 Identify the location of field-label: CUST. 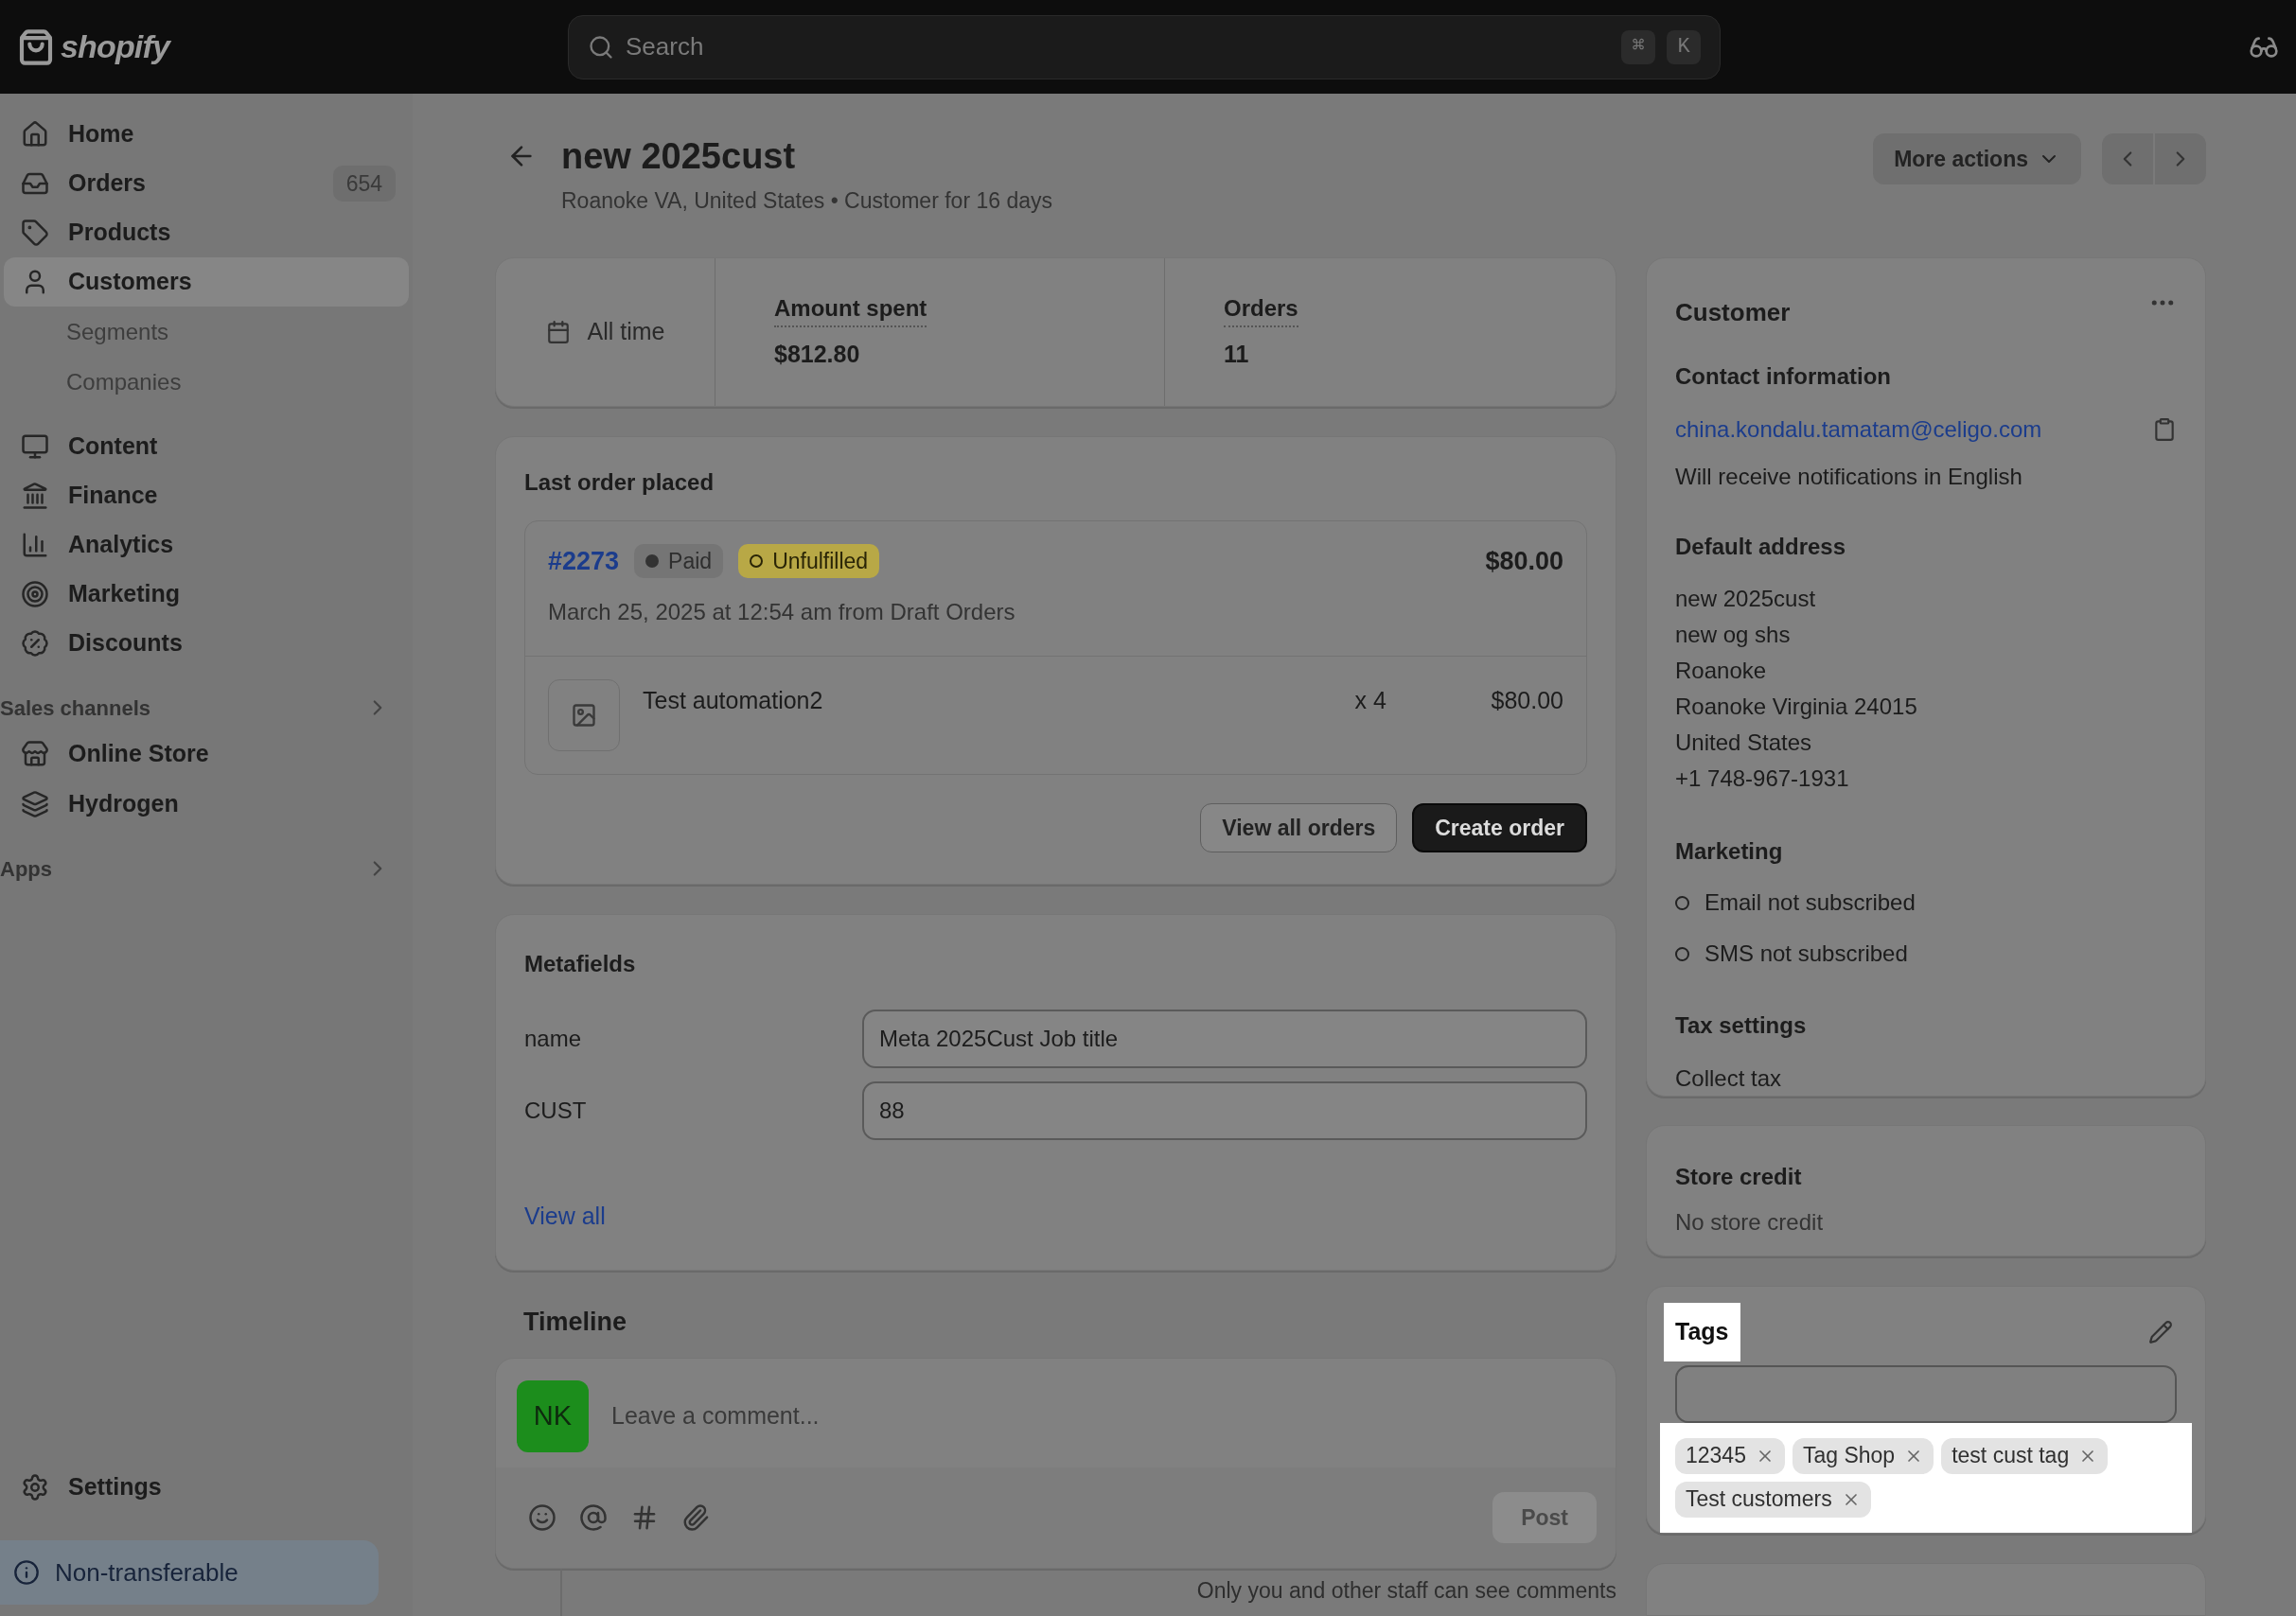
(556, 1110).